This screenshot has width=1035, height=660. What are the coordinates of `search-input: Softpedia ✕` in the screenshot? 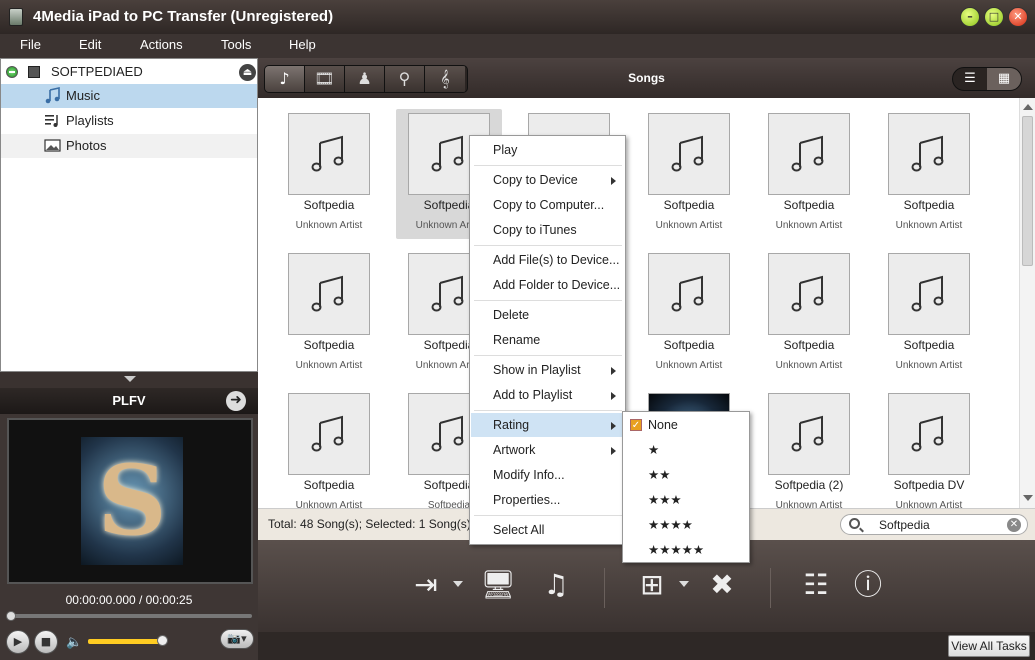 It's located at (934, 524).